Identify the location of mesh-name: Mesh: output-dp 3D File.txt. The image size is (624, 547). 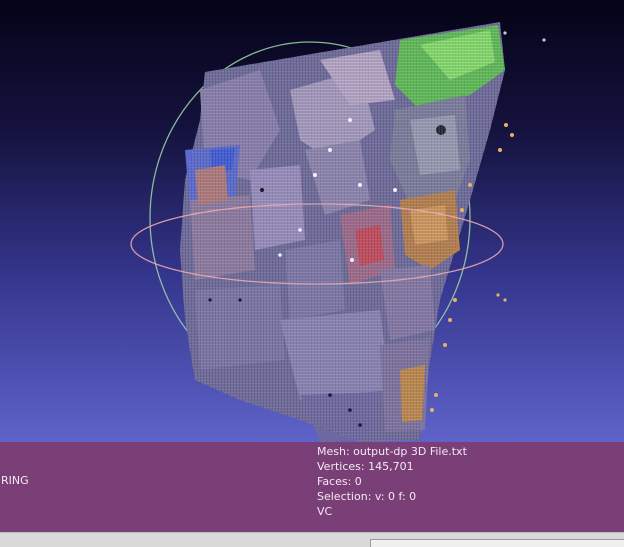
(392, 451).